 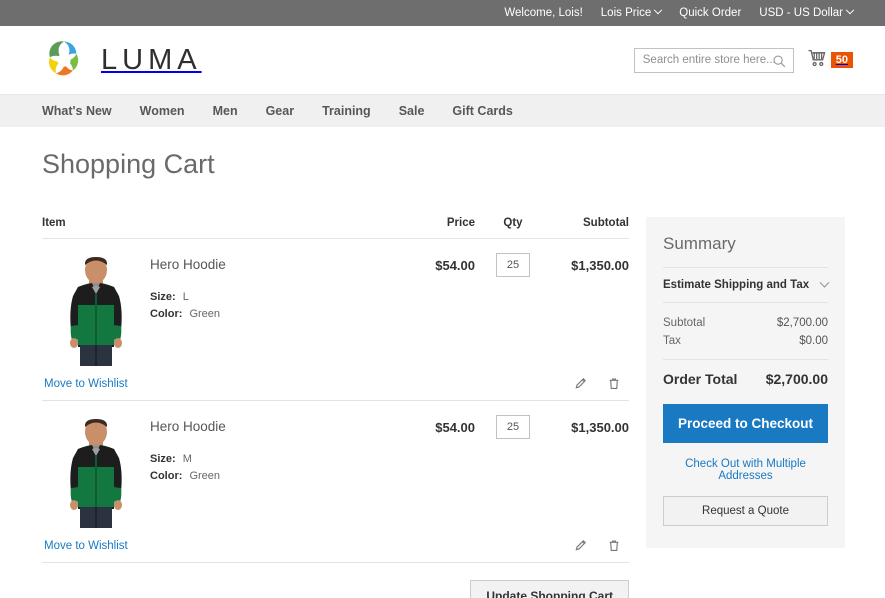 What do you see at coordinates (412, 111) in the screenshot?
I see `nav-item-sale: Sale` at bounding box center [412, 111].